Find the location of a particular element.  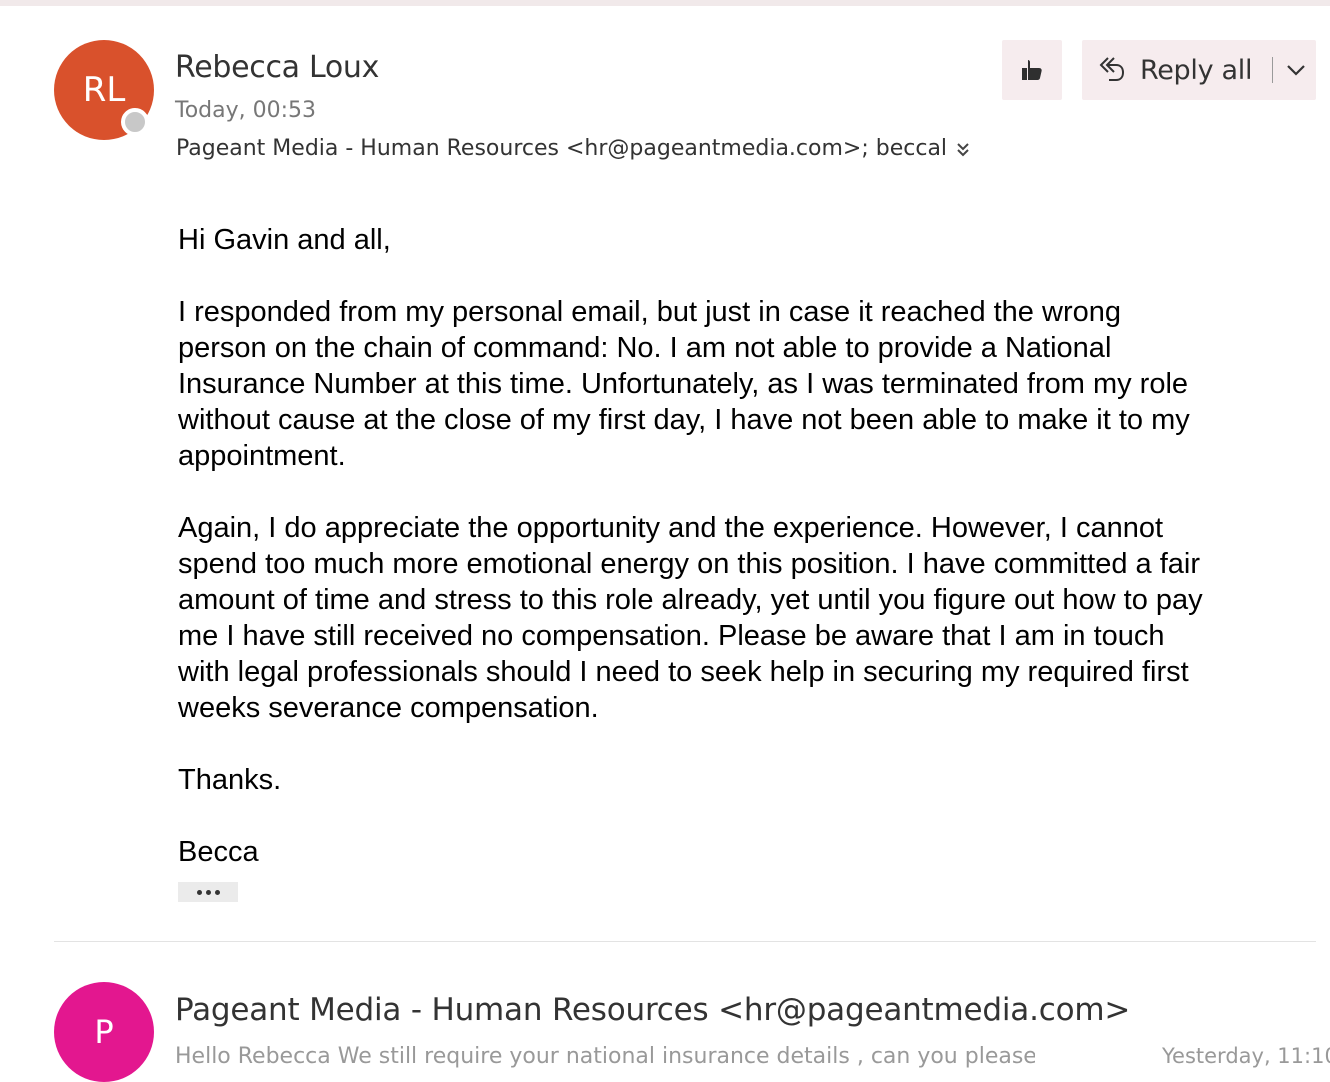

reply-options-dropdown is located at coordinates (1290, 70).